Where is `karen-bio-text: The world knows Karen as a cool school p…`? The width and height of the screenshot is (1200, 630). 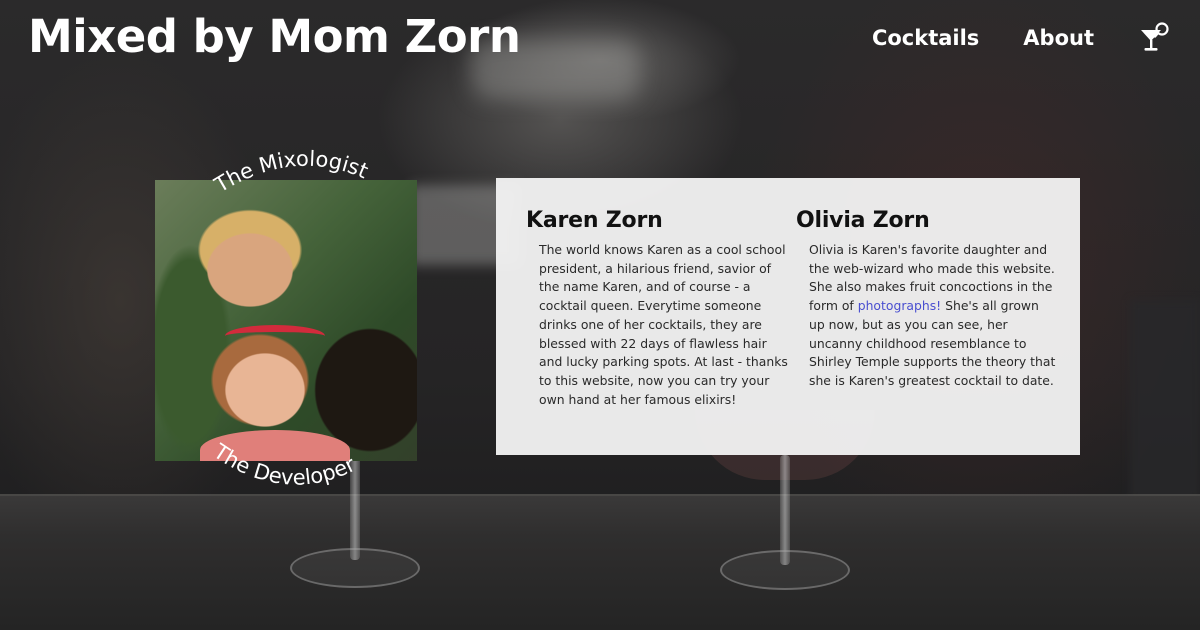 karen-bio-text: The world knows Karen as a cool school p… is located at coordinates (663, 324).